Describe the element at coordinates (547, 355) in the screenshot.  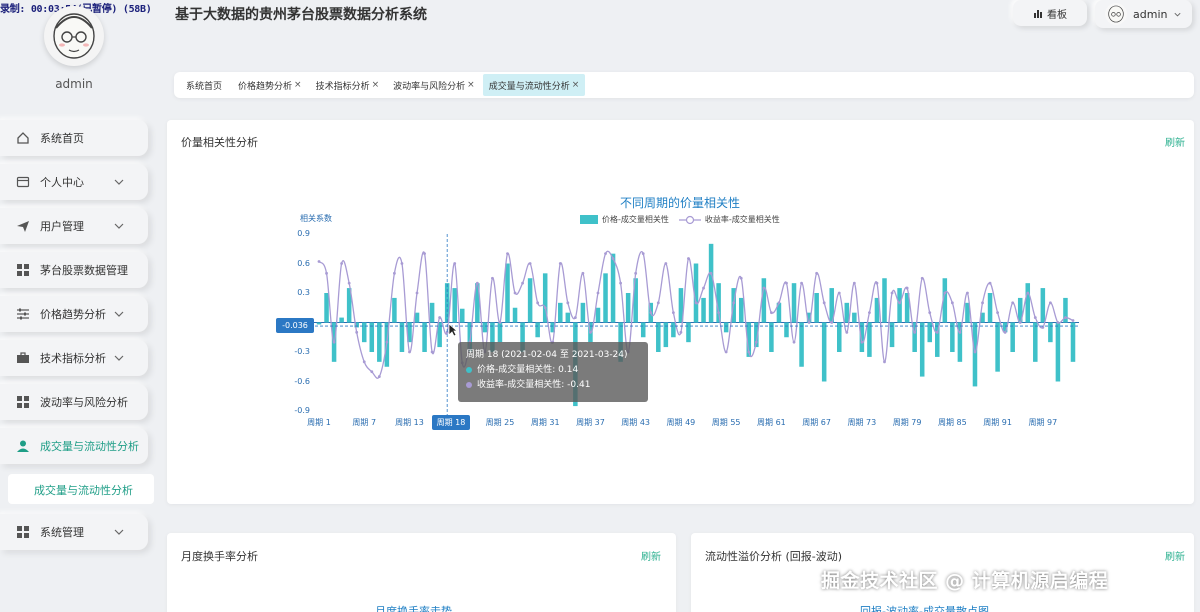
I see `tooltip-title: 周期 18 (2021-02-04 至 2021-03-24)` at that location.